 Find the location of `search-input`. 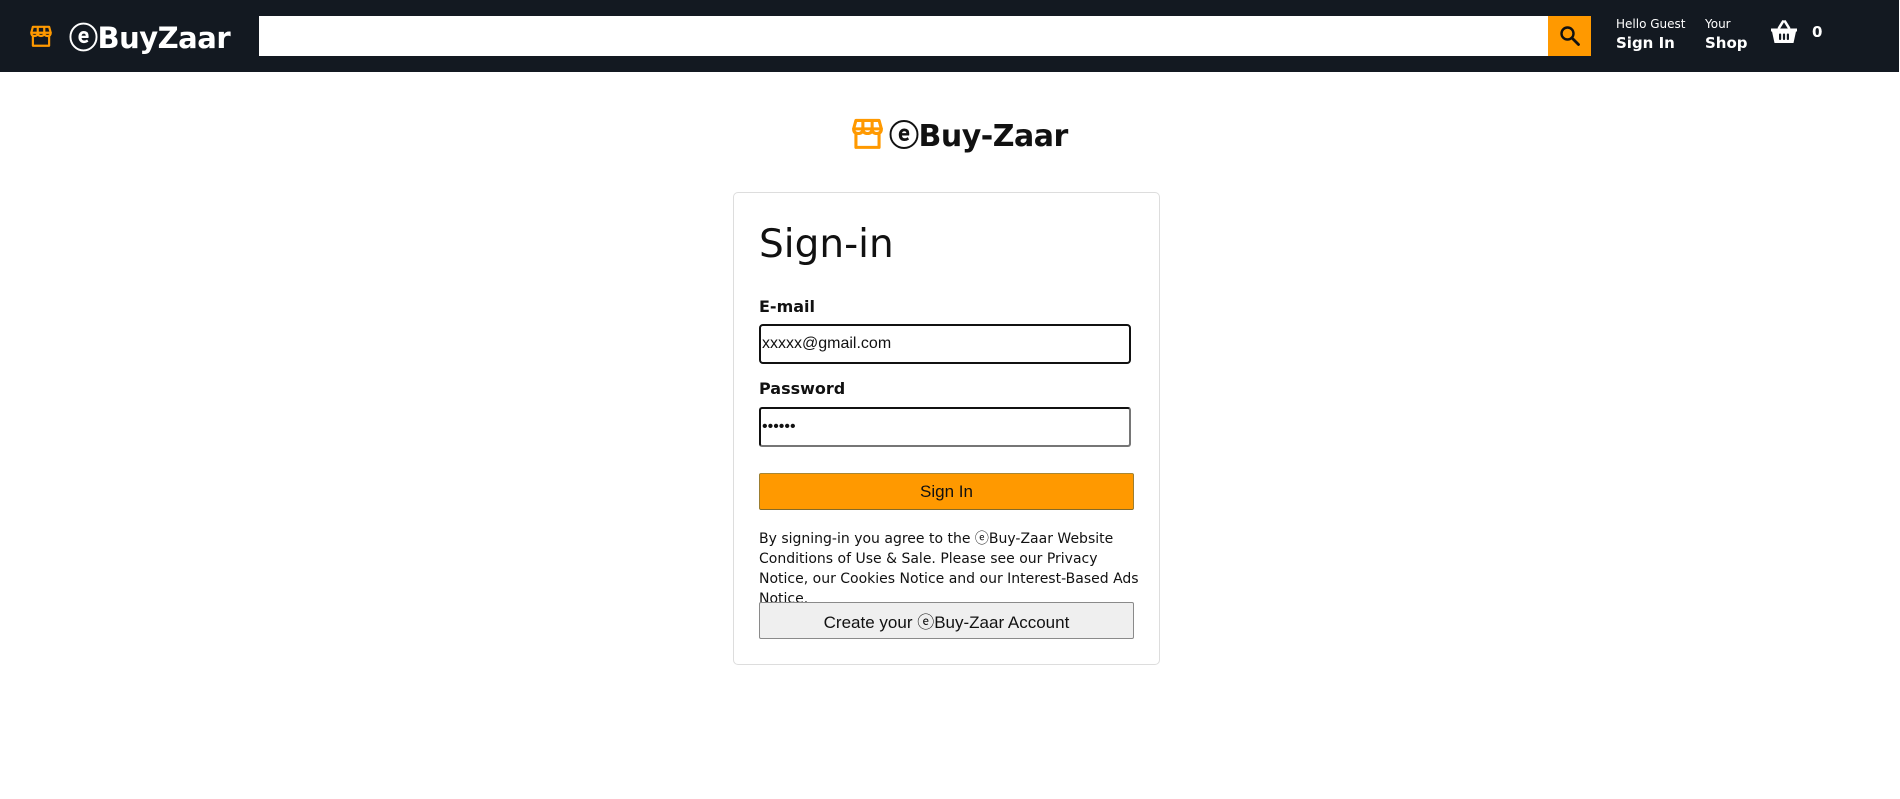

search-input is located at coordinates (903, 36).